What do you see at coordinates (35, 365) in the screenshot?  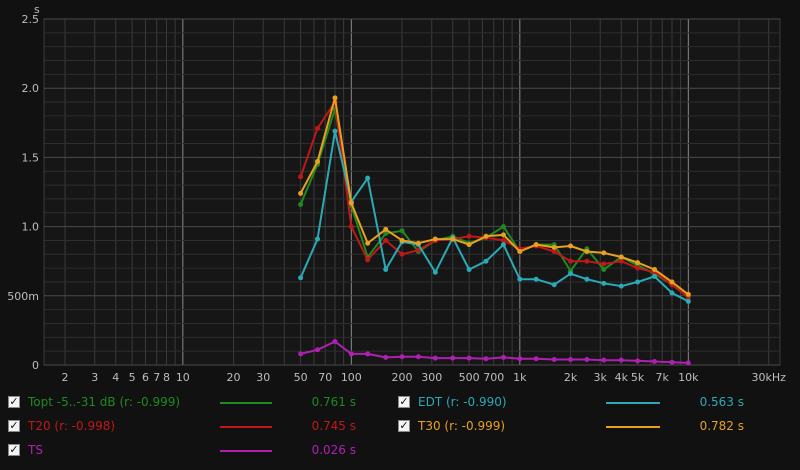 I see `y-tick-label: 0` at bounding box center [35, 365].